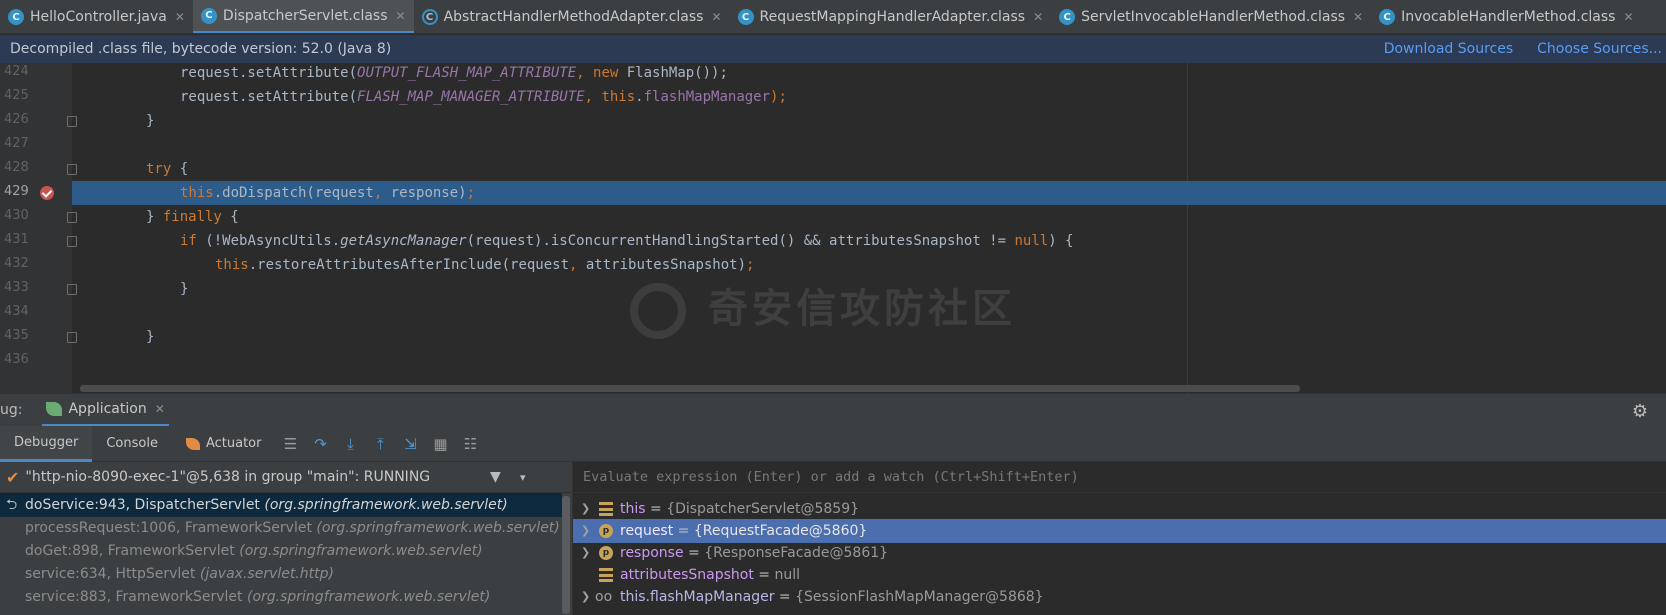 This screenshot has height=615, width=1666. I want to click on step-into-icon: ⤓, so click(350, 444).